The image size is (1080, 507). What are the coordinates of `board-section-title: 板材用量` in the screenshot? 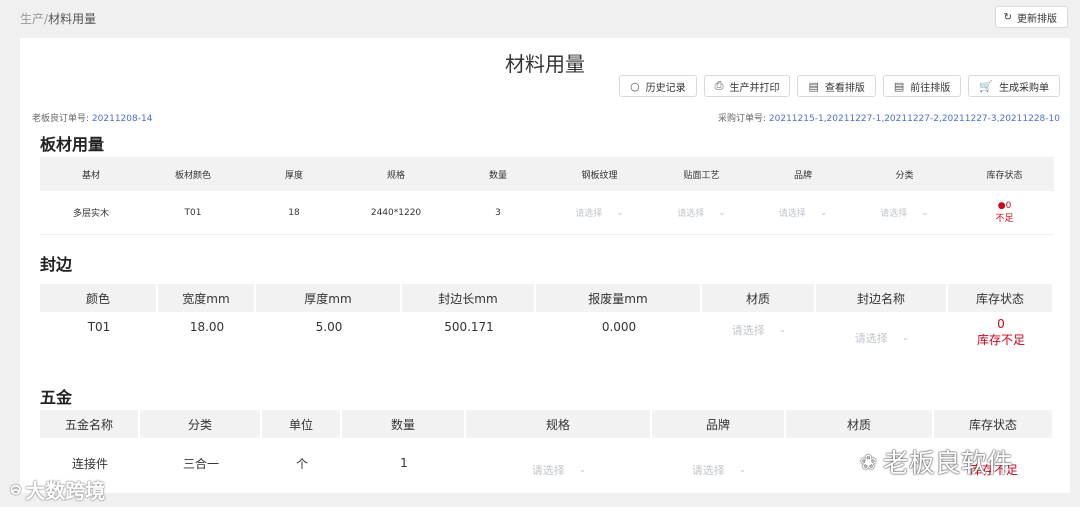 It's located at (72, 144).